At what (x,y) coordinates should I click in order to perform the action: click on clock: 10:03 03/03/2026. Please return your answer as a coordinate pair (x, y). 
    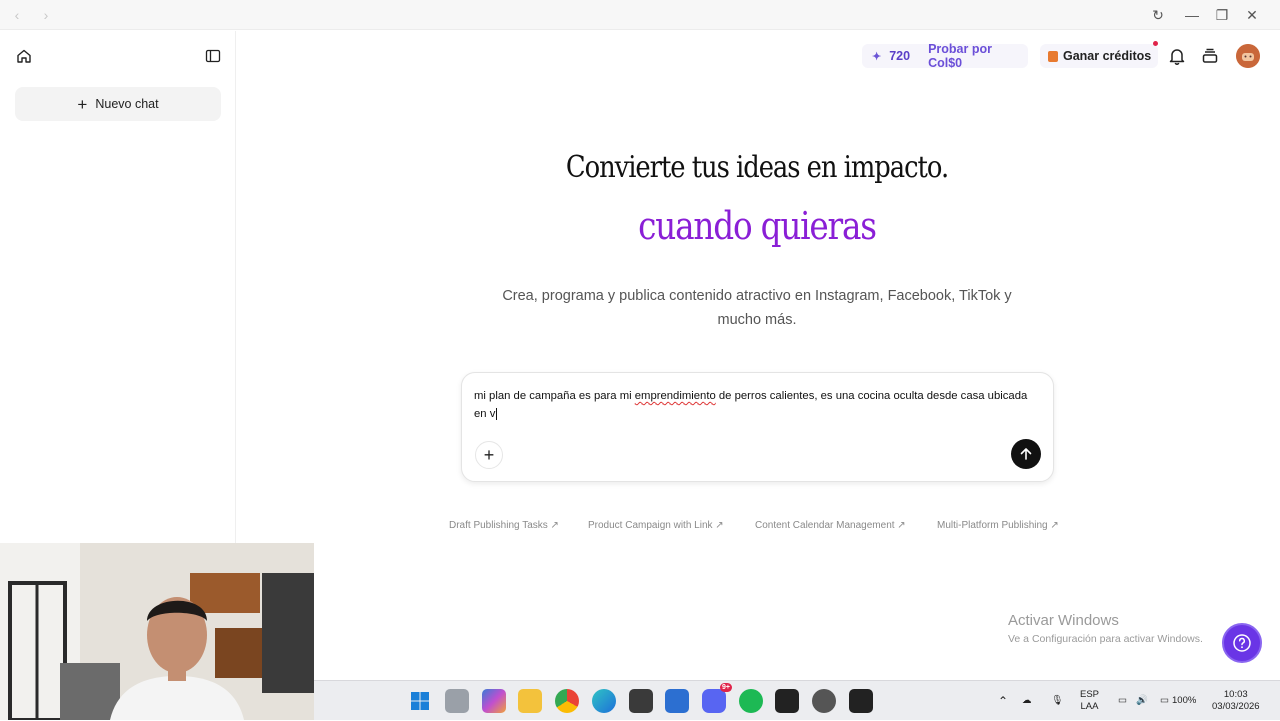
    Looking at the image, I should click on (1236, 701).